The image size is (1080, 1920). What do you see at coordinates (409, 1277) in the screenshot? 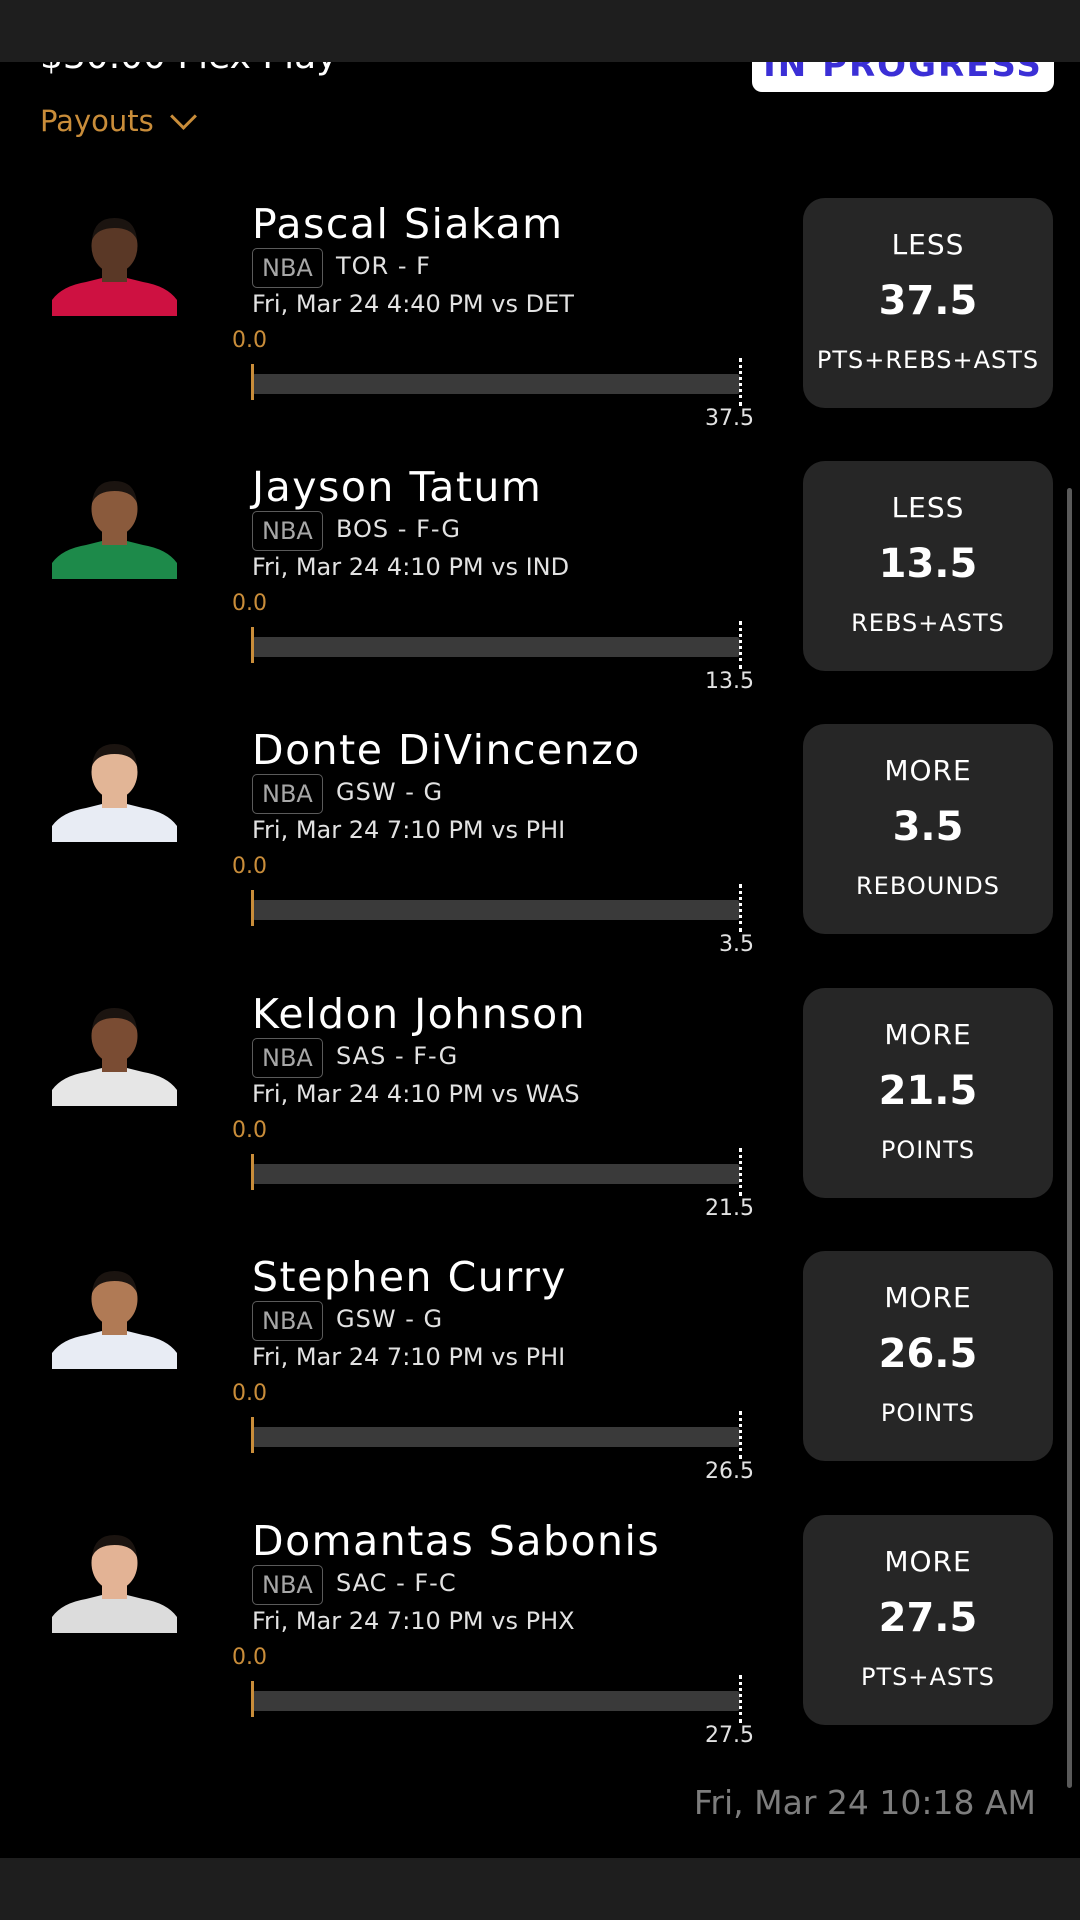
I see `player-name: Stephen Curry` at bounding box center [409, 1277].